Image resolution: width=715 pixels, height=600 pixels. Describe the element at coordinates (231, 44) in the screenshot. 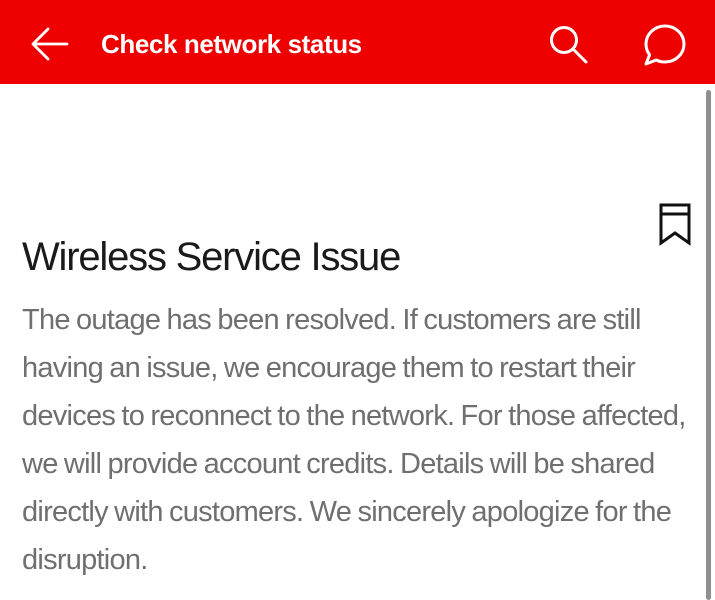

I see `page-title: Check network status` at that location.